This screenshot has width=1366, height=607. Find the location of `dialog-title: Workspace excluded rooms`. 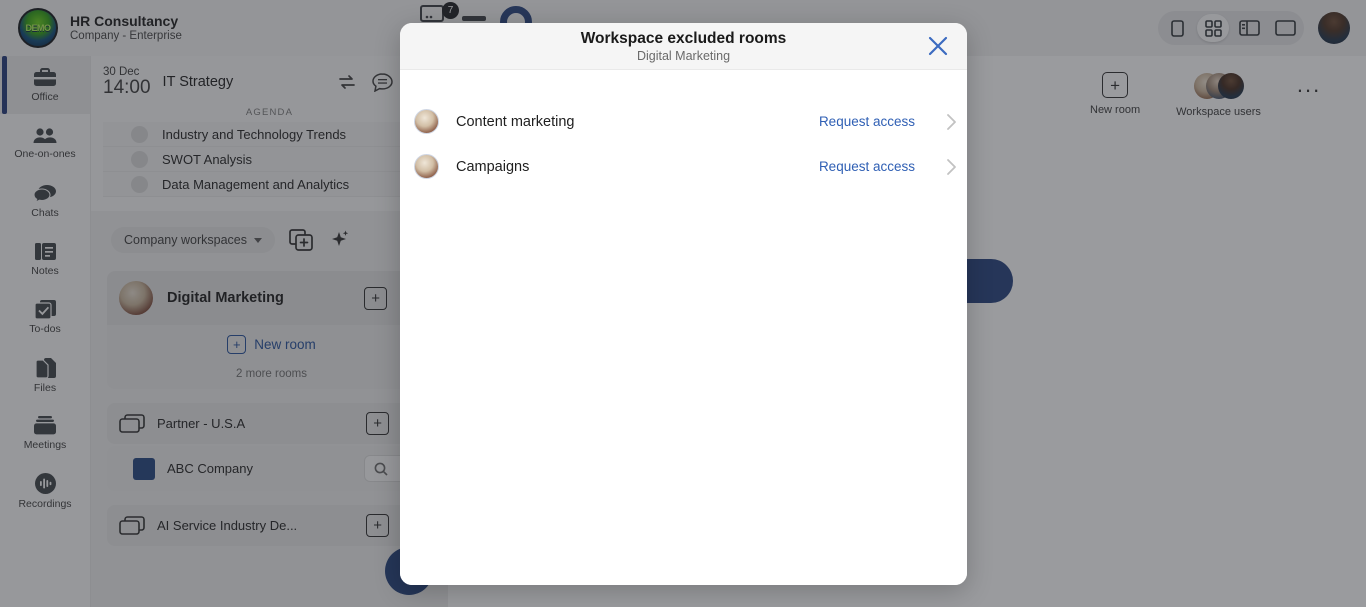

dialog-title: Workspace excluded rooms is located at coordinates (683, 38).